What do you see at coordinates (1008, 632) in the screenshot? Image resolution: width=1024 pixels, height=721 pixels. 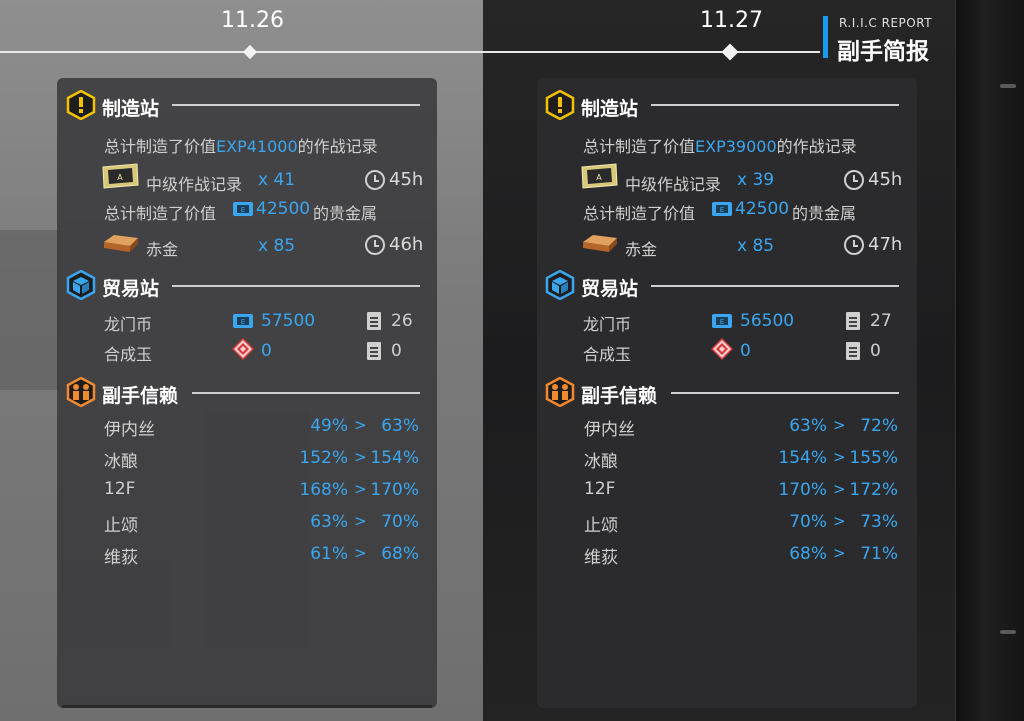 I see `binder-tick` at bounding box center [1008, 632].